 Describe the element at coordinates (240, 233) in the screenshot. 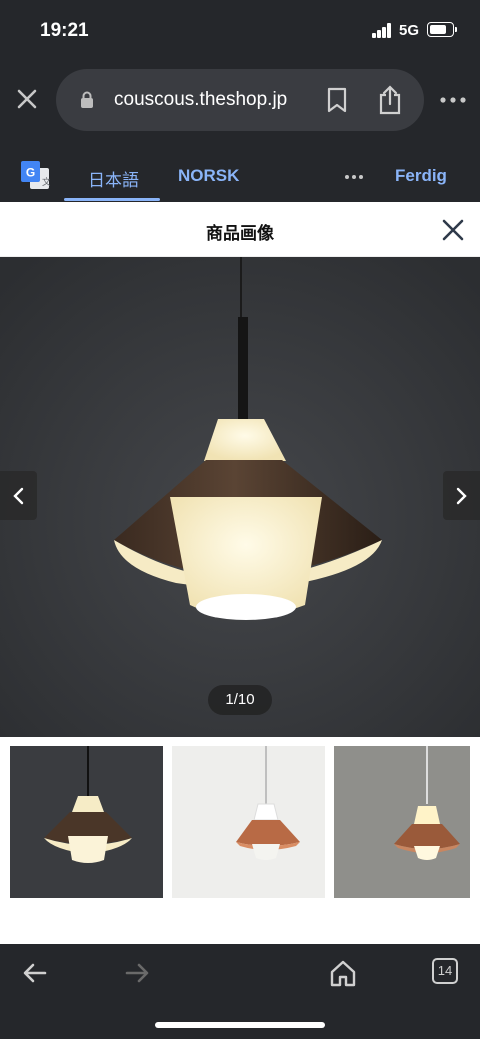

I see `page-title: 商品画像` at that location.